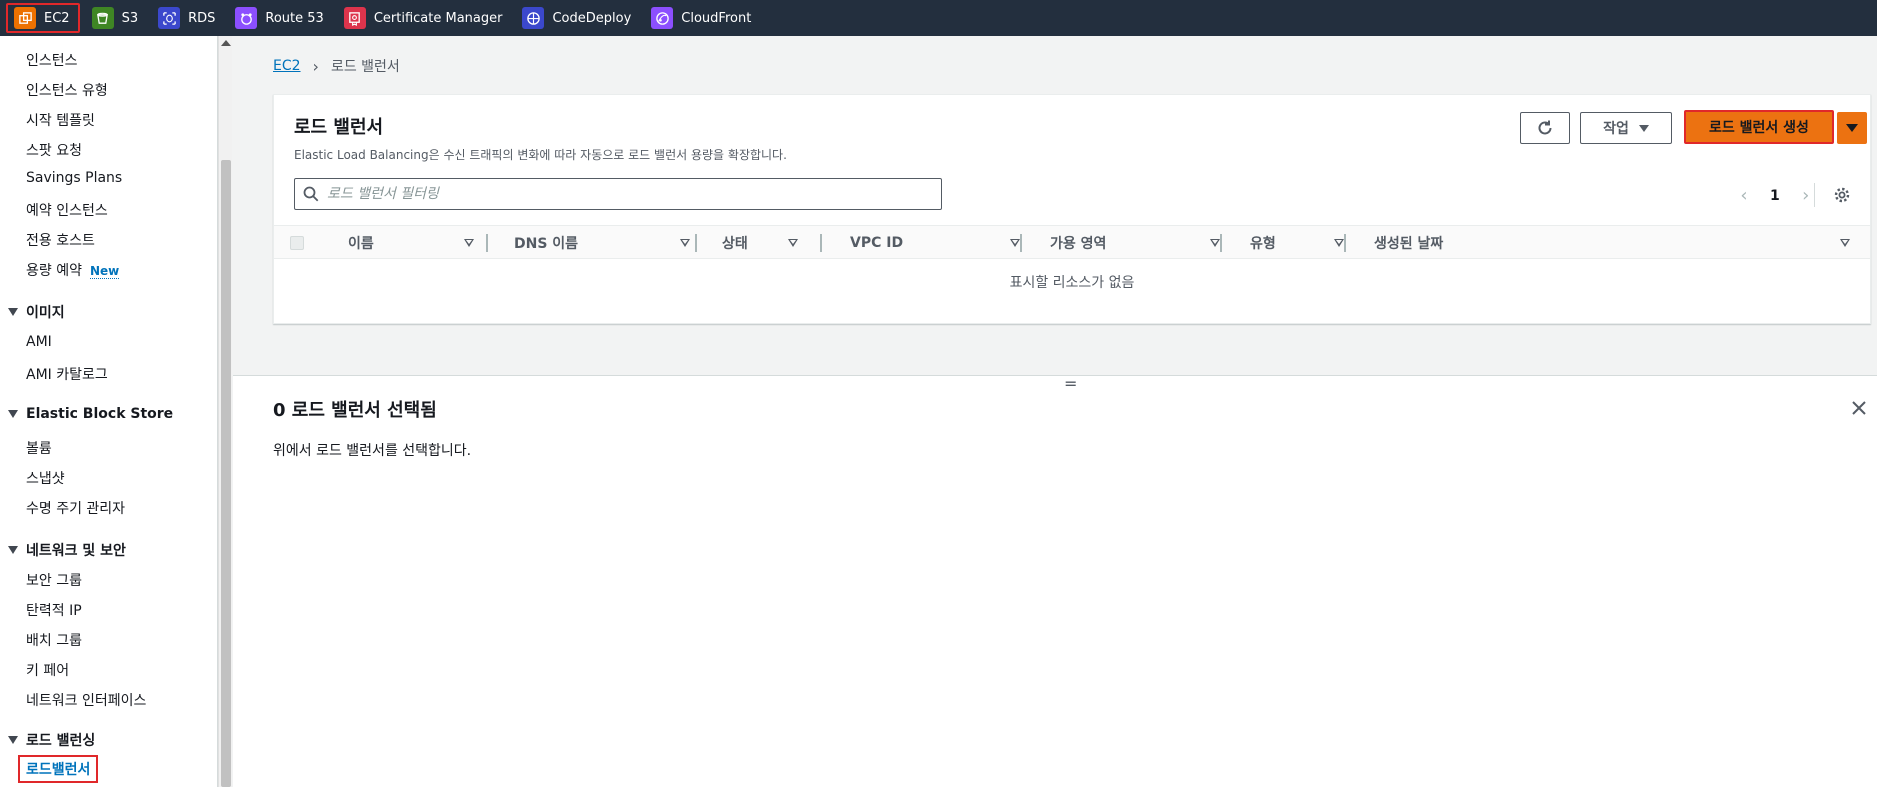  What do you see at coordinates (315, 66) in the screenshot?
I see `chevron-right-icon: ›` at bounding box center [315, 66].